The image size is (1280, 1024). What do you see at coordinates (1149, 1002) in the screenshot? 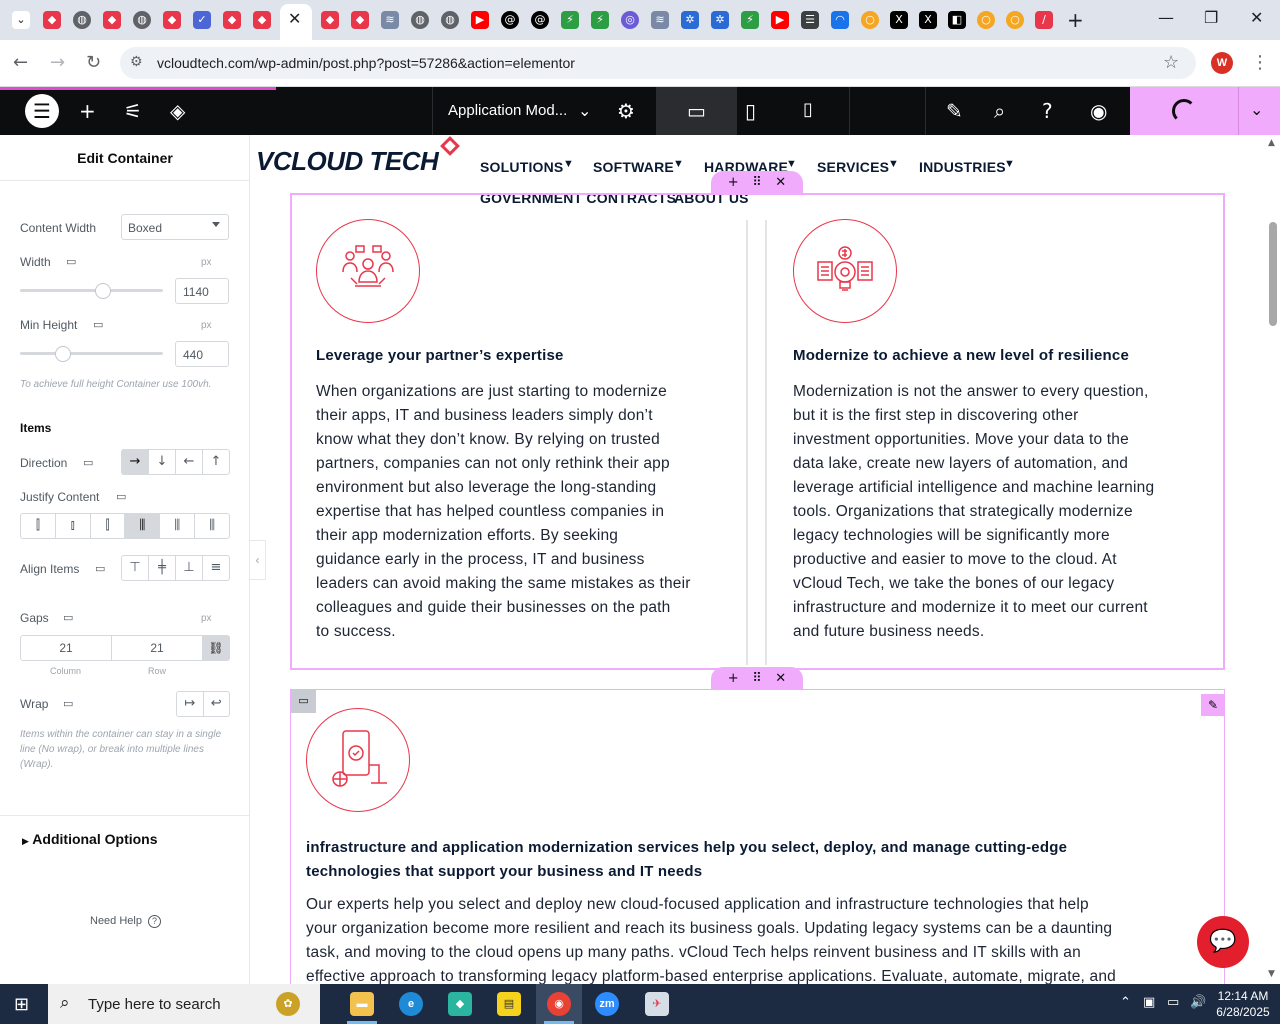
I see `tray-app-icon: ▣` at bounding box center [1149, 1002].